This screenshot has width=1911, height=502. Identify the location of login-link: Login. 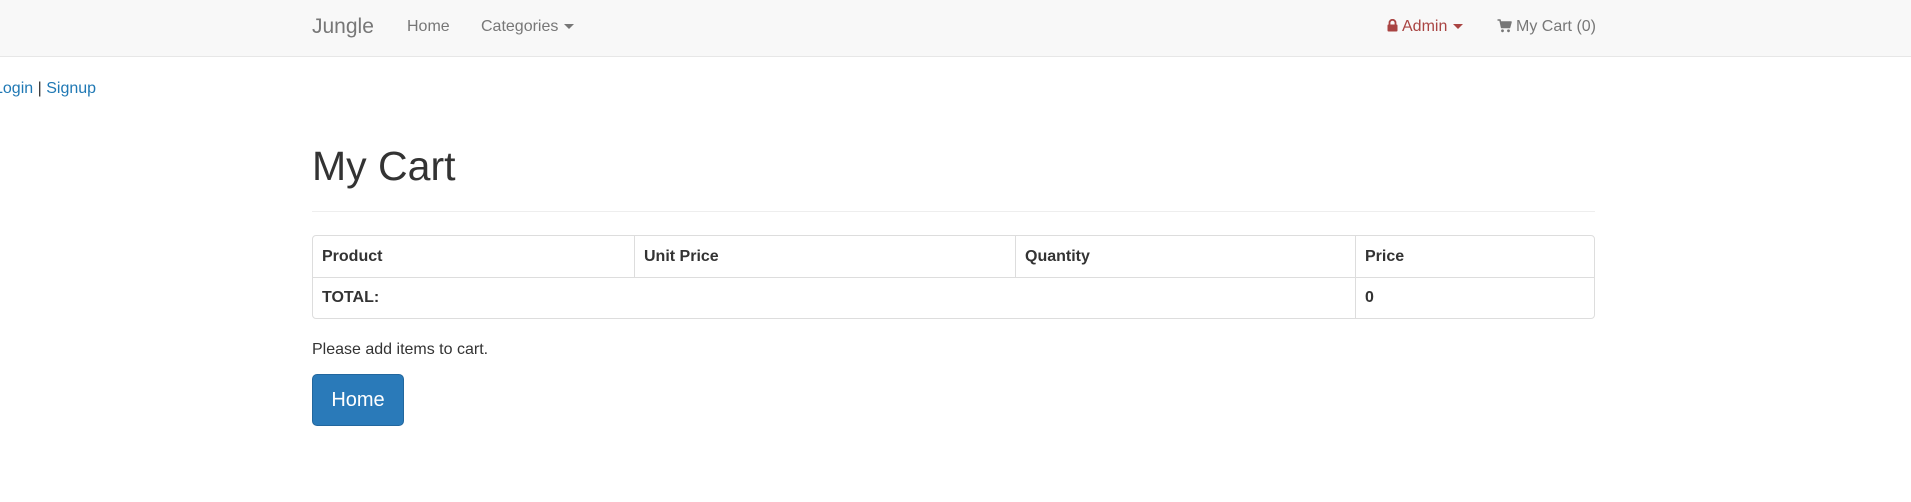
(16, 88).